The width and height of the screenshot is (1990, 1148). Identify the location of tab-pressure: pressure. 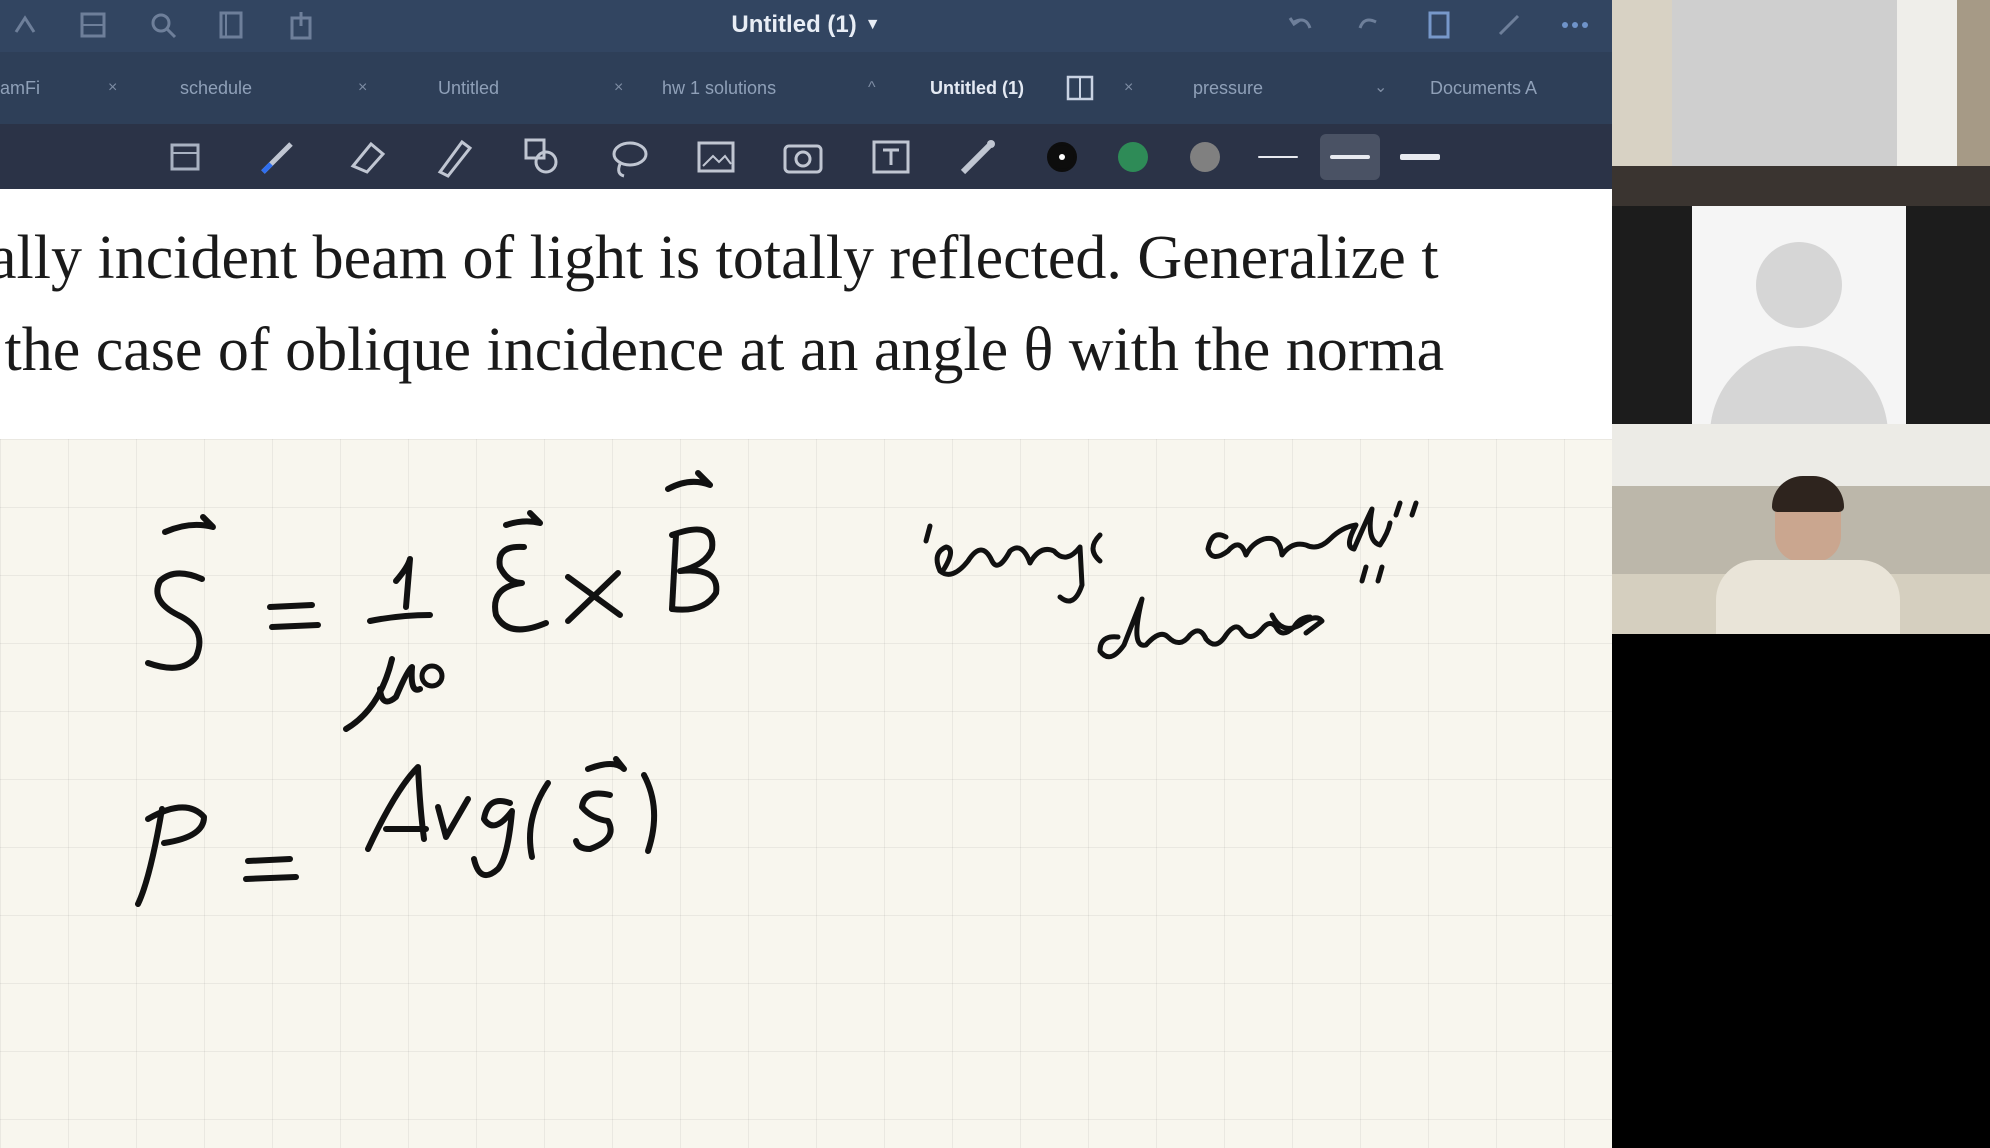
(1228, 88).